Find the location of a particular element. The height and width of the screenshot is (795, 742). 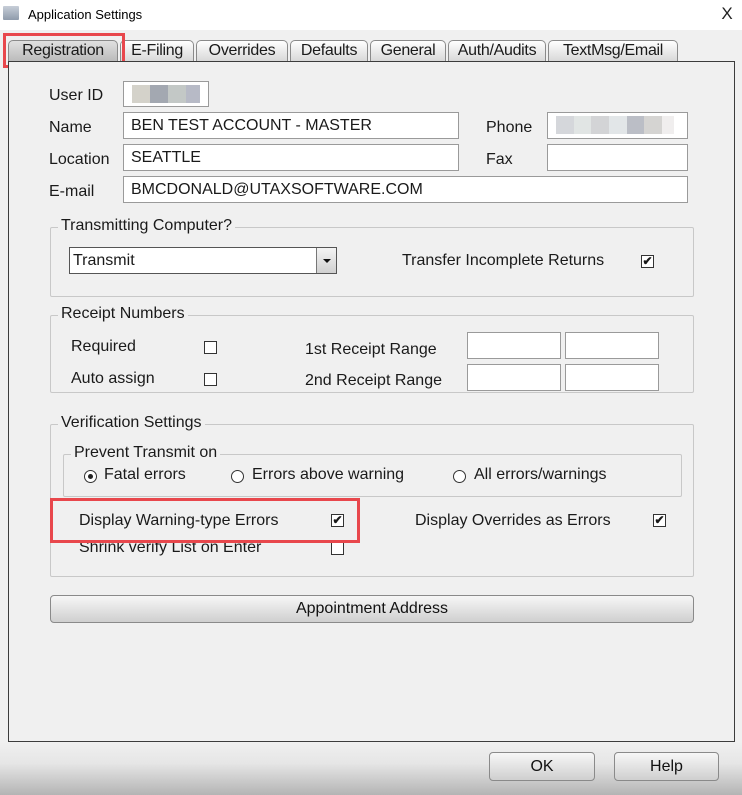

tab-registration: Registration is located at coordinates (63, 51).